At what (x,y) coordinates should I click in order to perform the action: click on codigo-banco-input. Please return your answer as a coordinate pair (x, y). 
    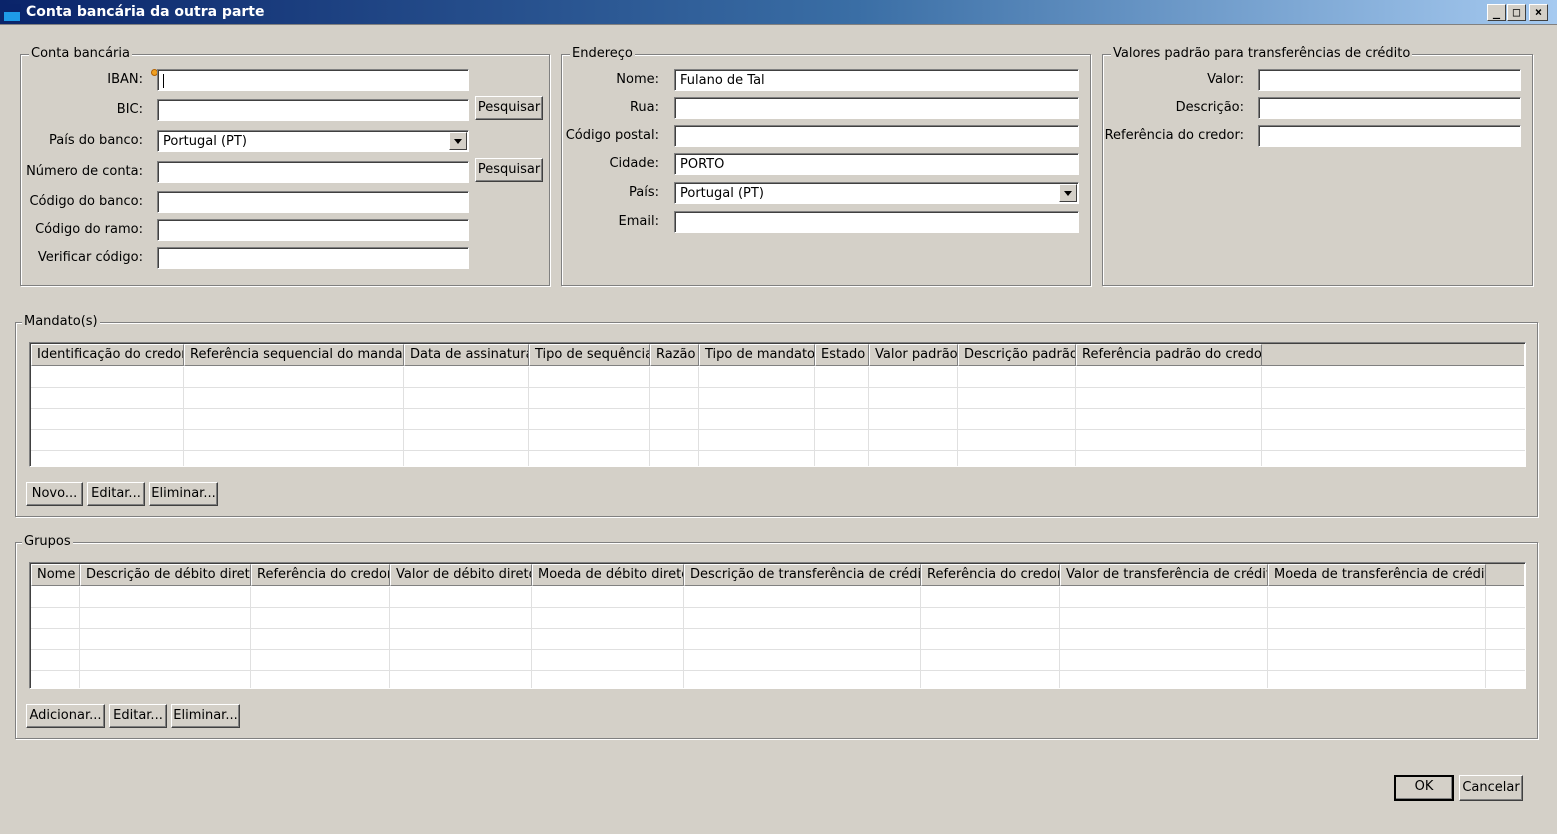
    Looking at the image, I should click on (313, 202).